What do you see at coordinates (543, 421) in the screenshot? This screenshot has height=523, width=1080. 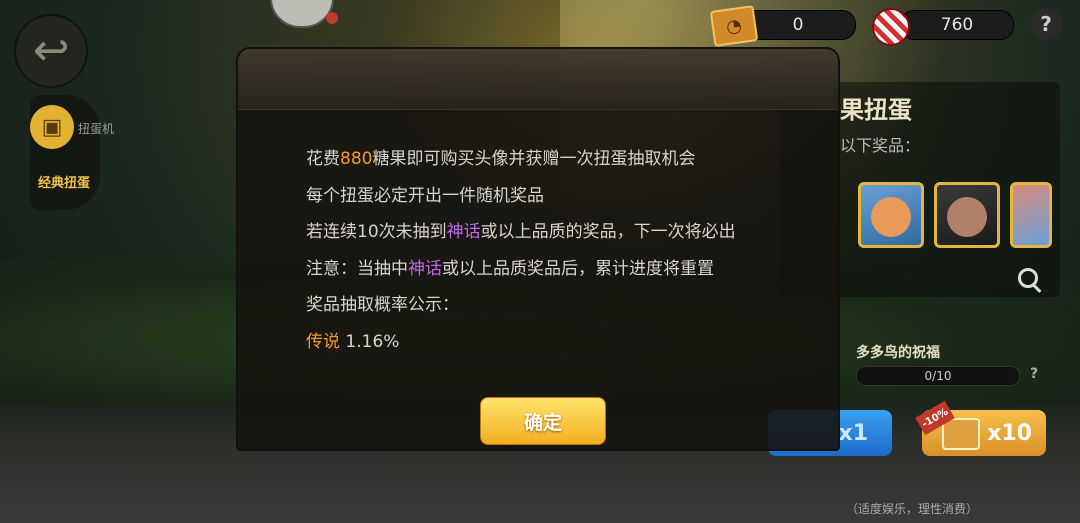 I see `confirm-button: 确定` at bounding box center [543, 421].